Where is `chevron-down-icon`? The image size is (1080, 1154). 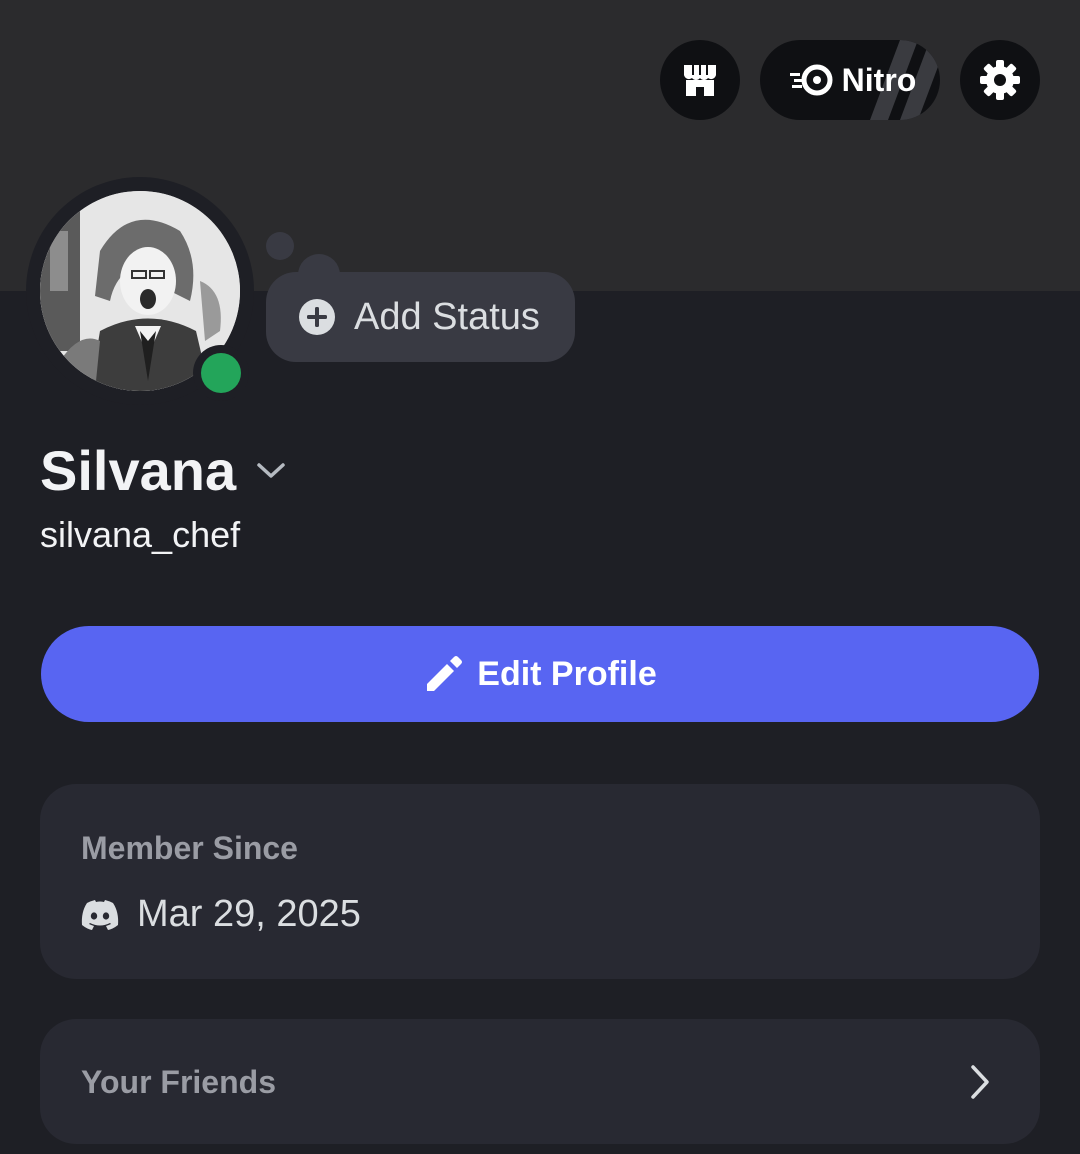
chevron-down-icon is located at coordinates (271, 471).